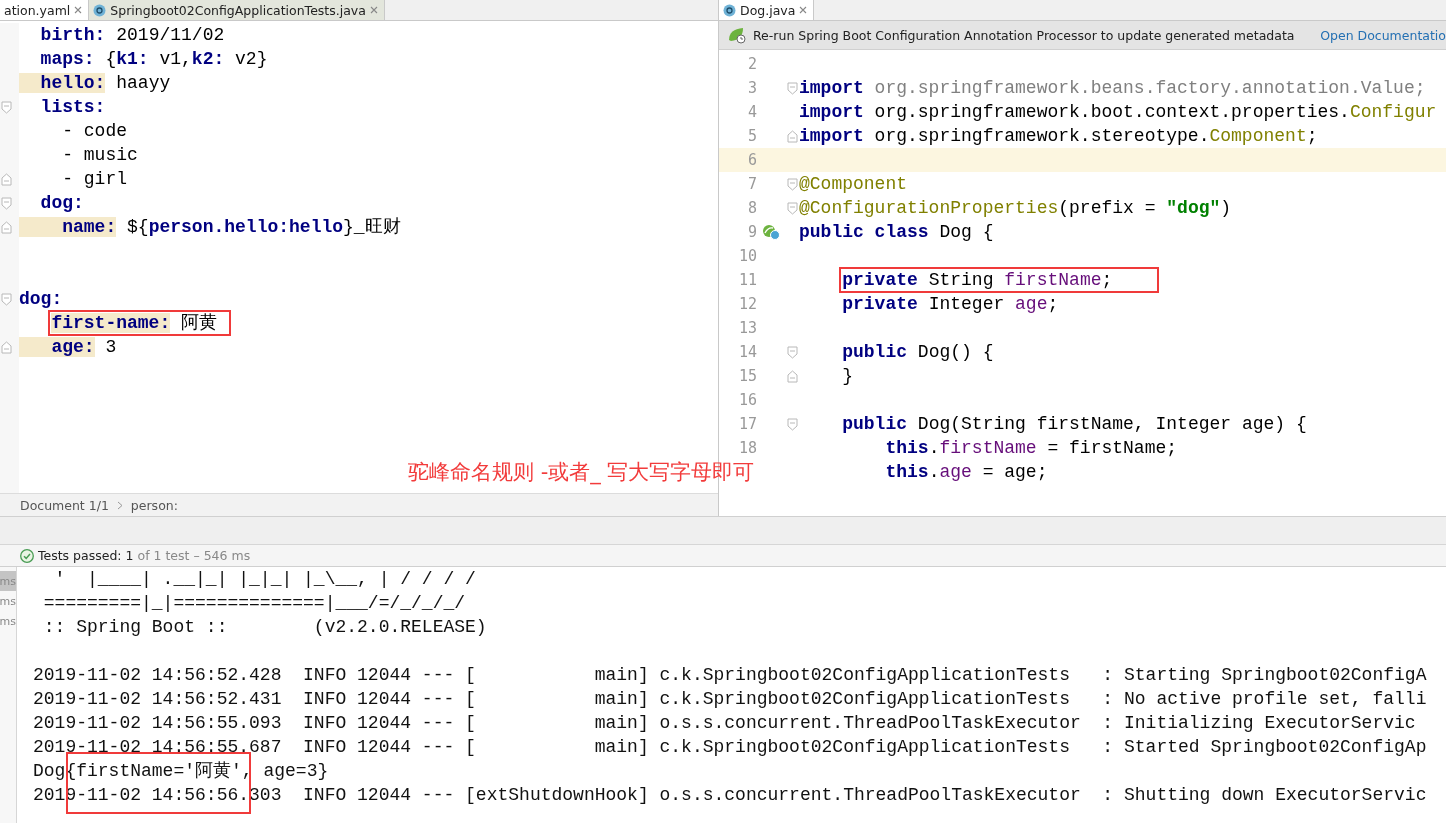 This screenshot has width=1446, height=823. What do you see at coordinates (194, 555) in the screenshot?
I see `test-duration-text: of 1 test – 546 ms` at bounding box center [194, 555].